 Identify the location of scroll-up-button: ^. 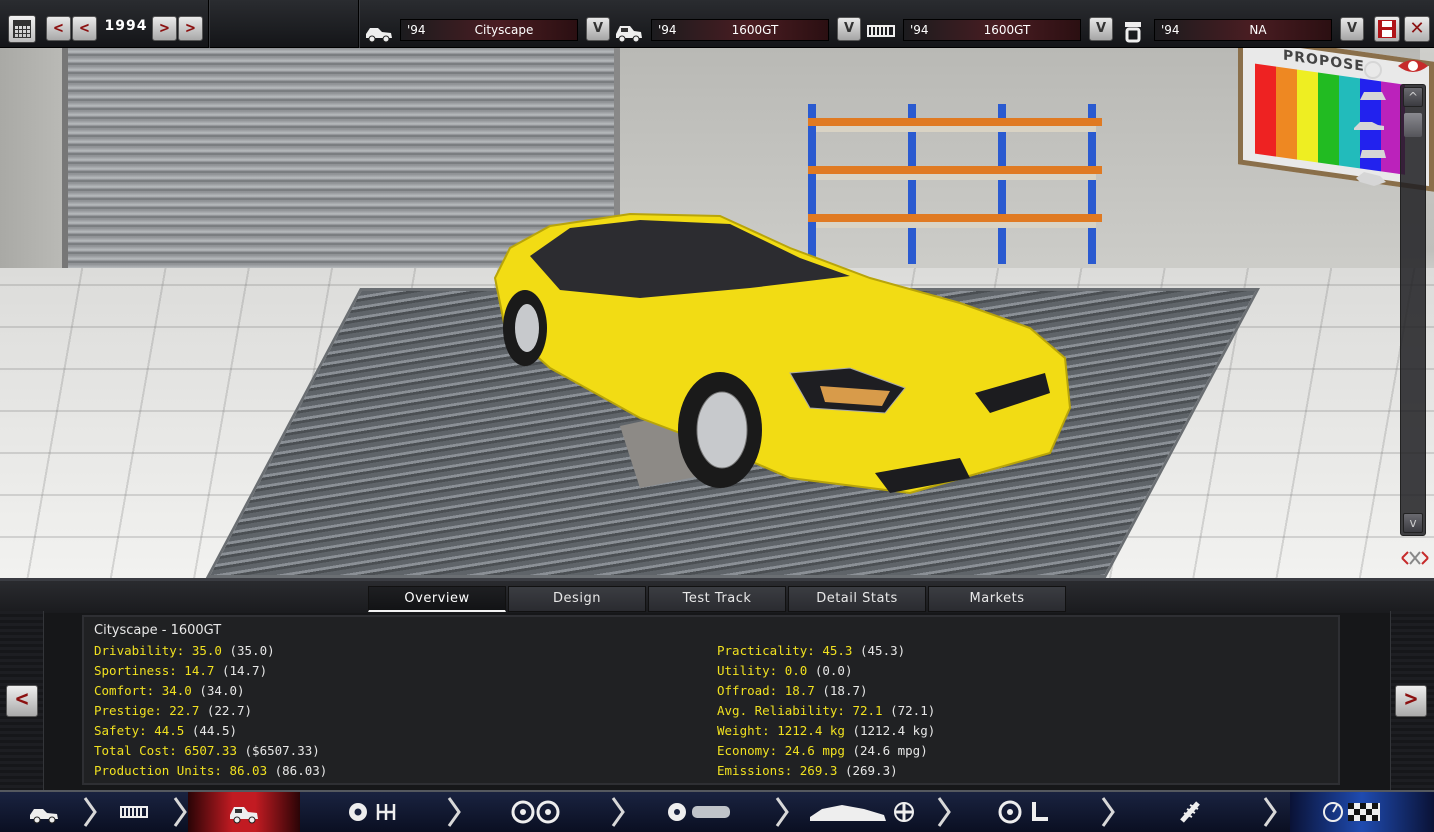
(1413, 97).